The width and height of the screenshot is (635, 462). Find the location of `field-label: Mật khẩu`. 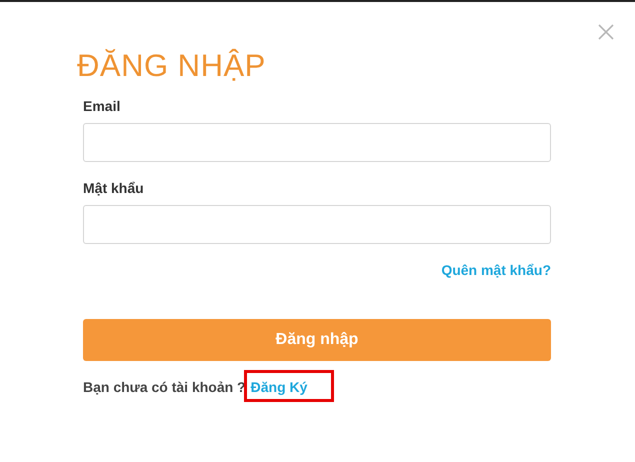

field-label: Mật khẩu is located at coordinates (114, 188).